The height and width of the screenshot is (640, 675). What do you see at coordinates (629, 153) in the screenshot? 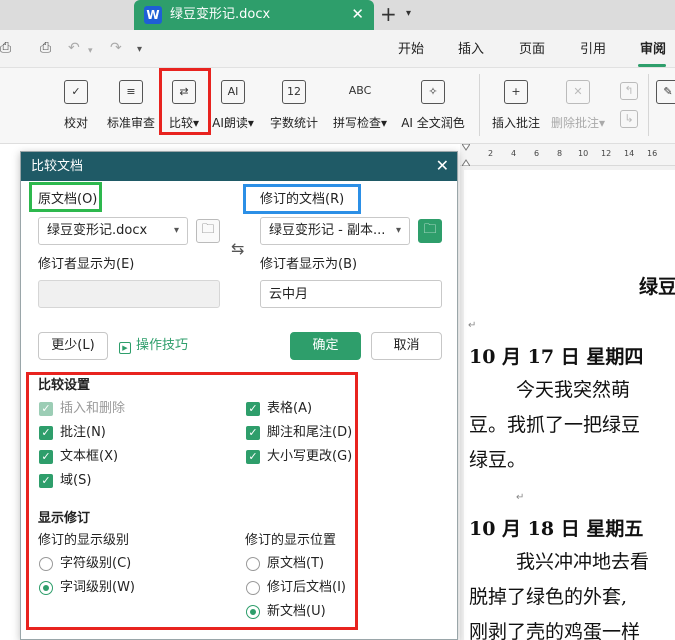
I see `ruler-tick: 14` at bounding box center [629, 153].